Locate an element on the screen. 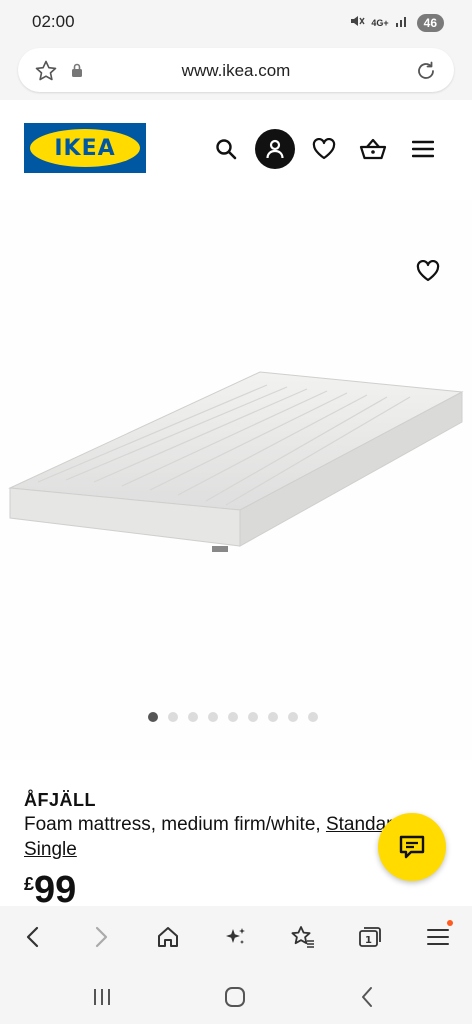 This screenshot has width=472, height=1024. site-header: IKEA is located at coordinates (236, 150).